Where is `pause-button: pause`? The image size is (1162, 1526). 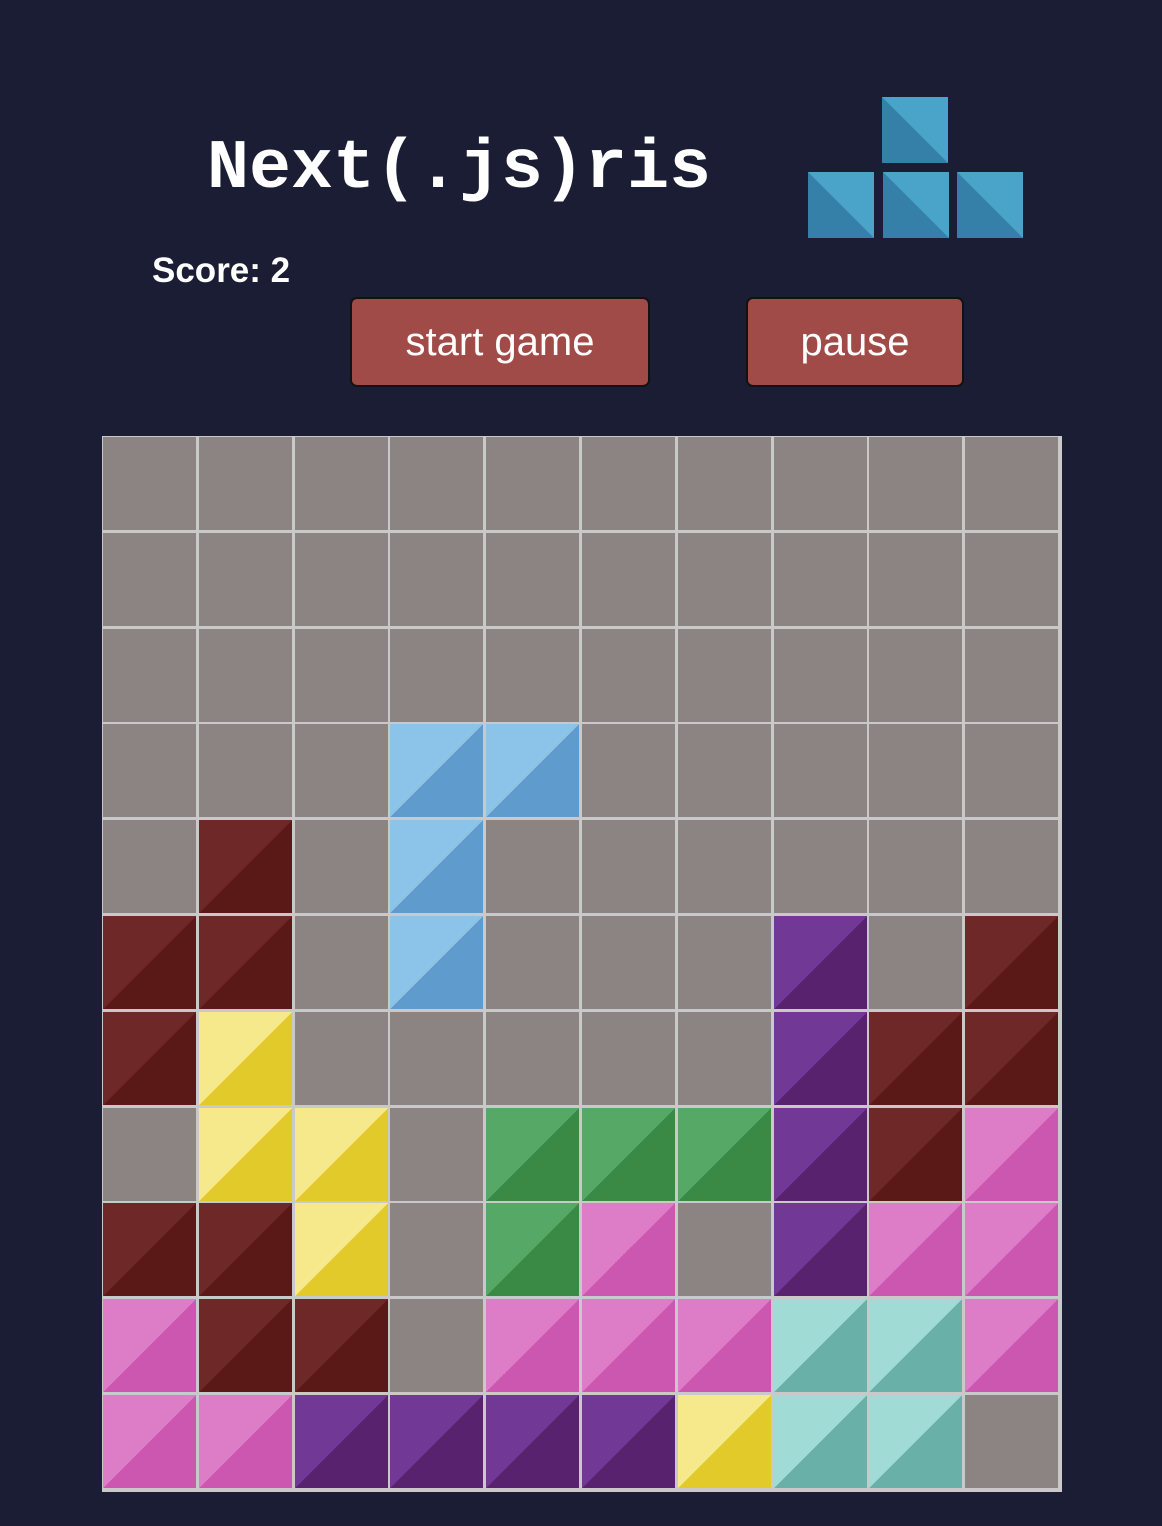
pause-button: pause is located at coordinates (855, 342).